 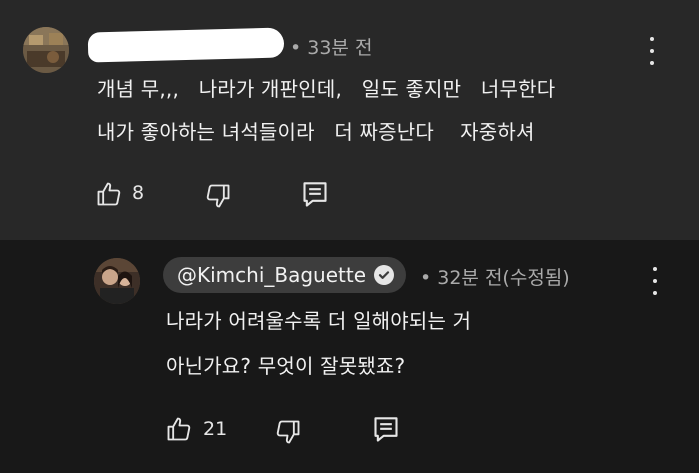 I want to click on reply-author-handle: @Kimchi_Baguette, so click(x=285, y=275).